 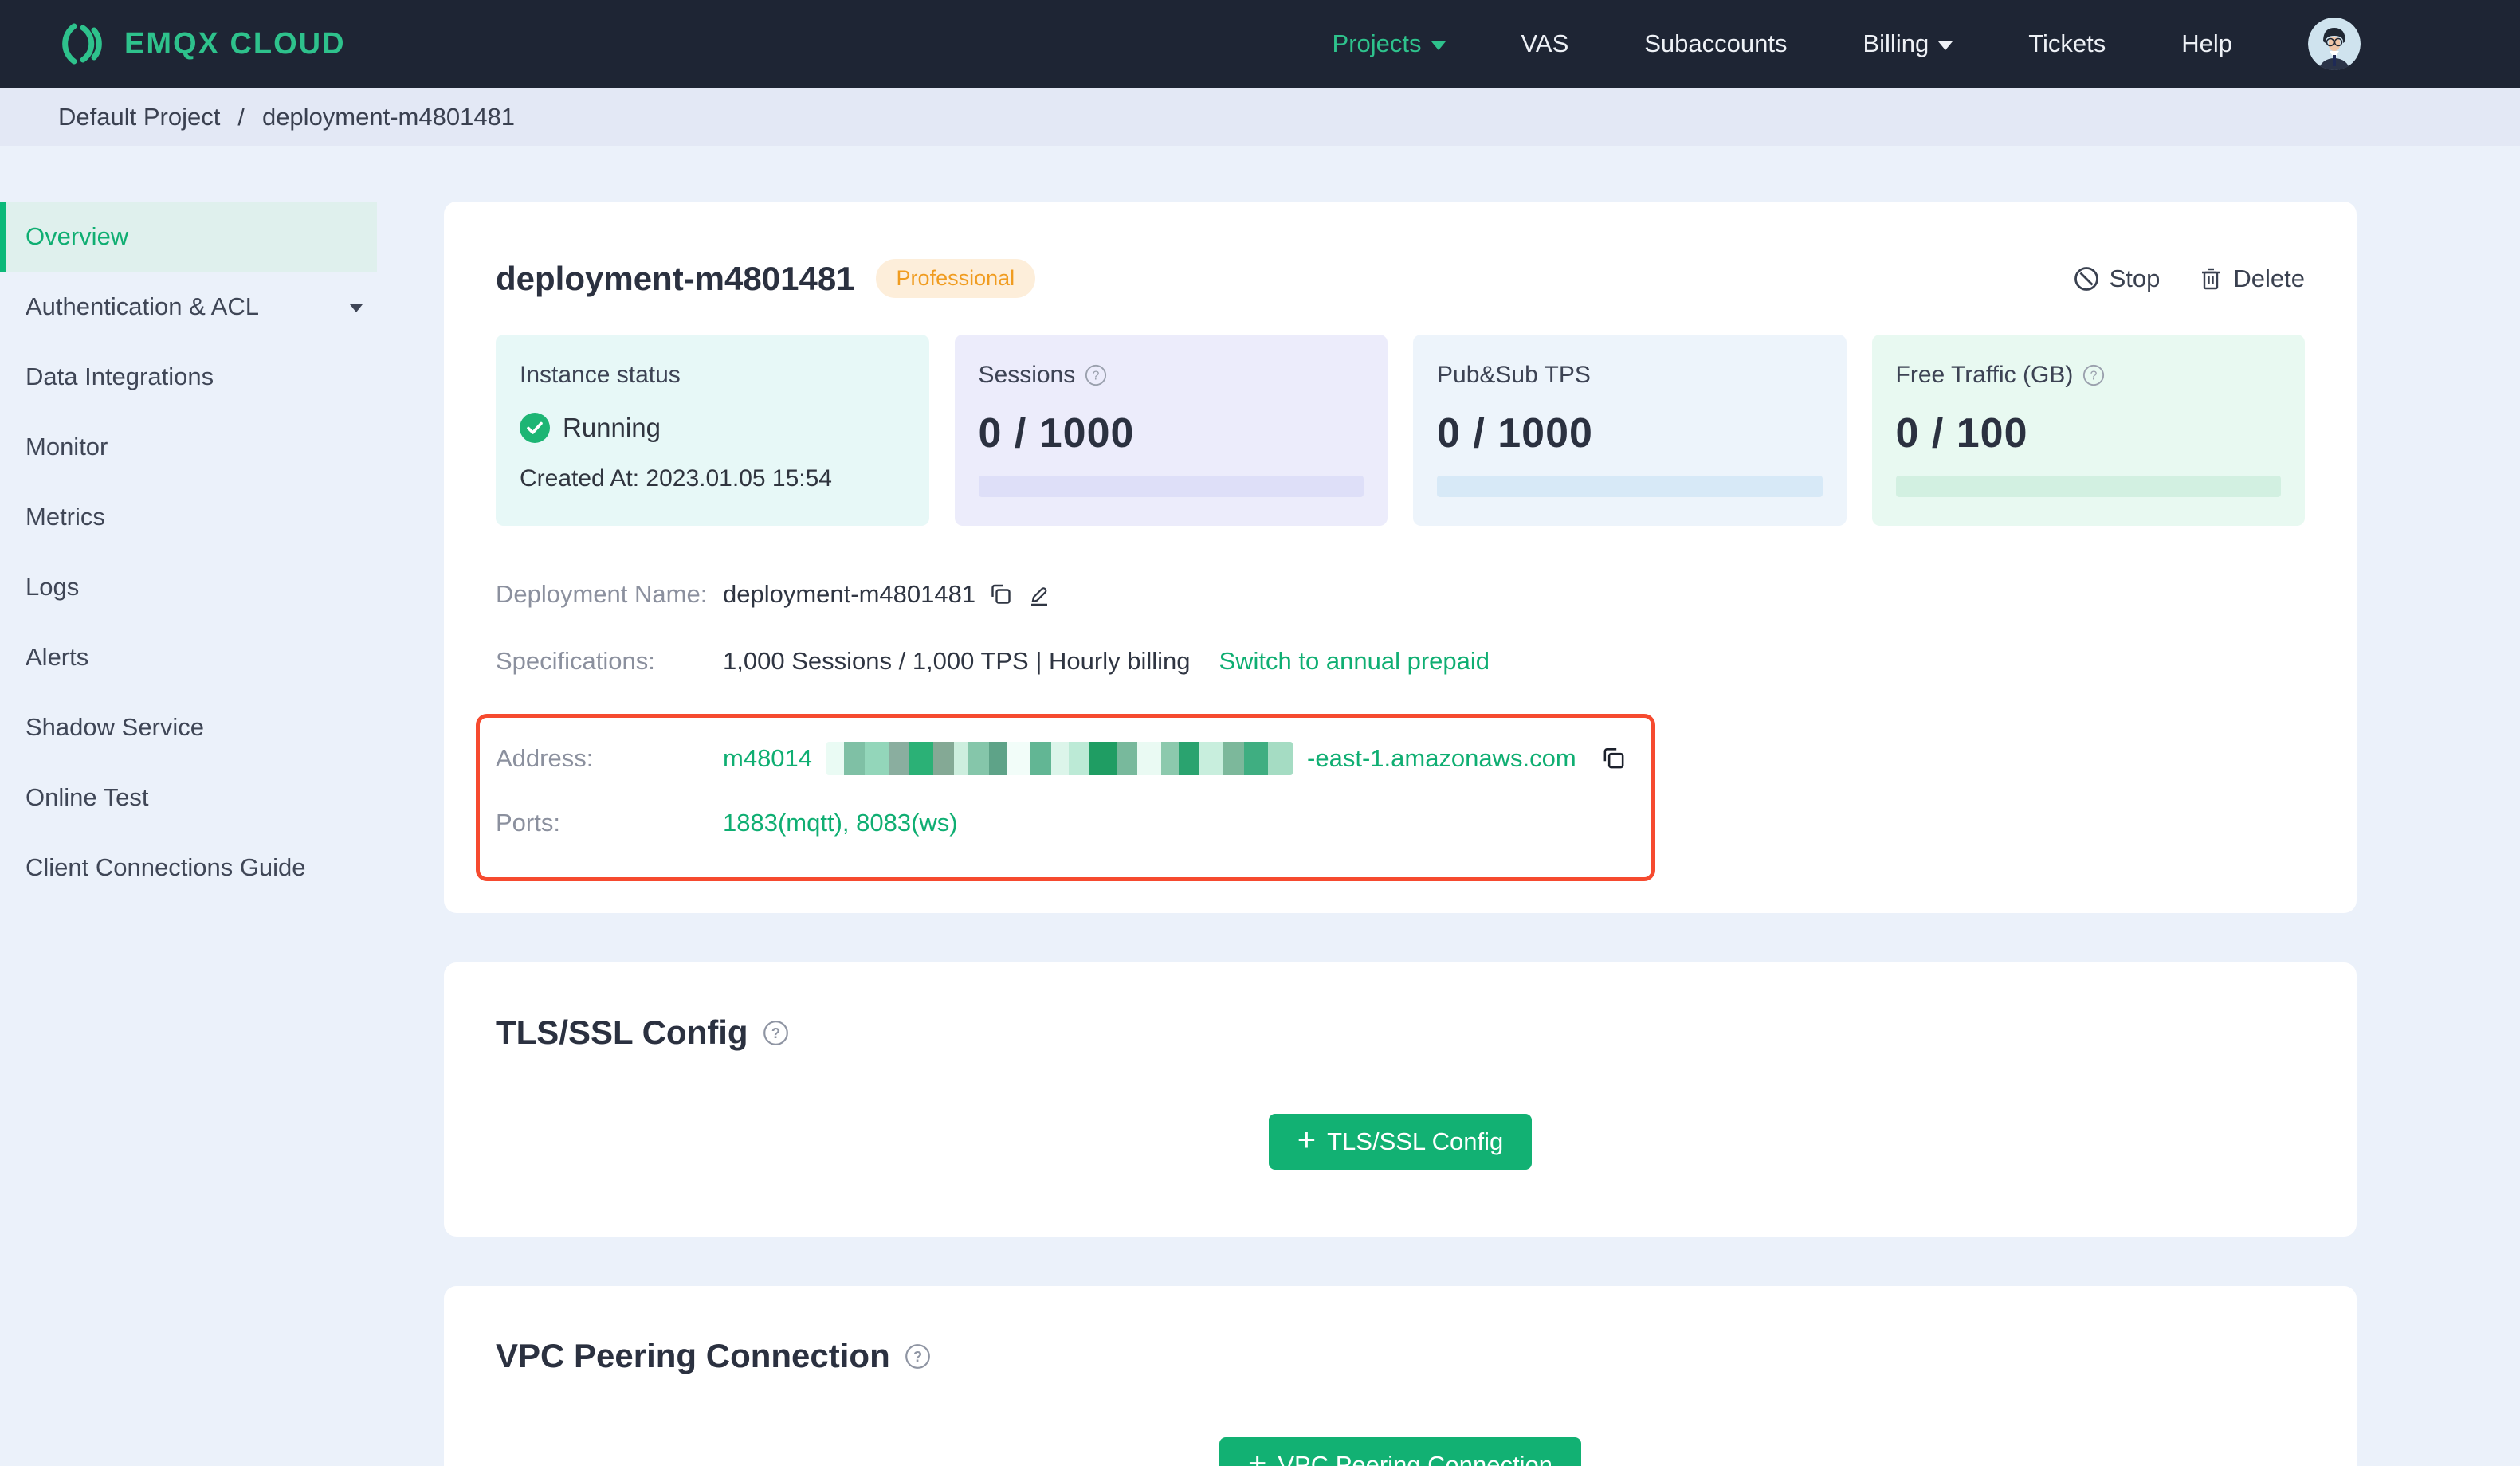 What do you see at coordinates (602, 594) in the screenshot?
I see `deployment-name-label: Deployment Name:` at bounding box center [602, 594].